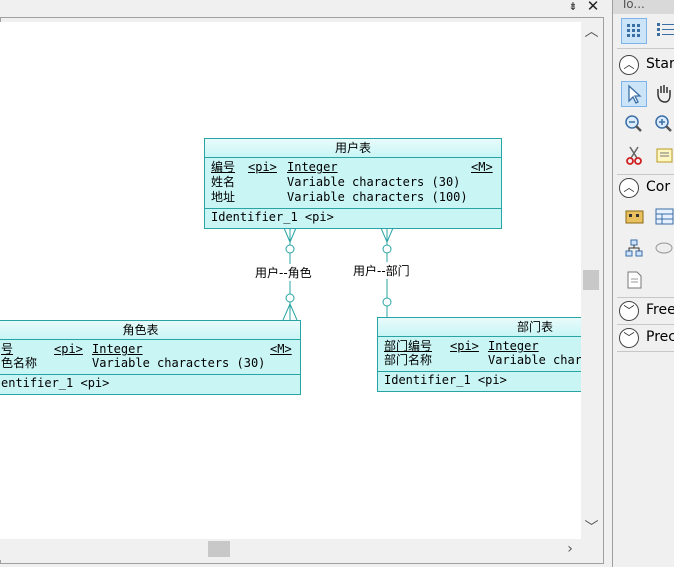  What do you see at coordinates (377, 197) in the screenshot?
I see `attr-type: Variable characters (100)` at bounding box center [377, 197].